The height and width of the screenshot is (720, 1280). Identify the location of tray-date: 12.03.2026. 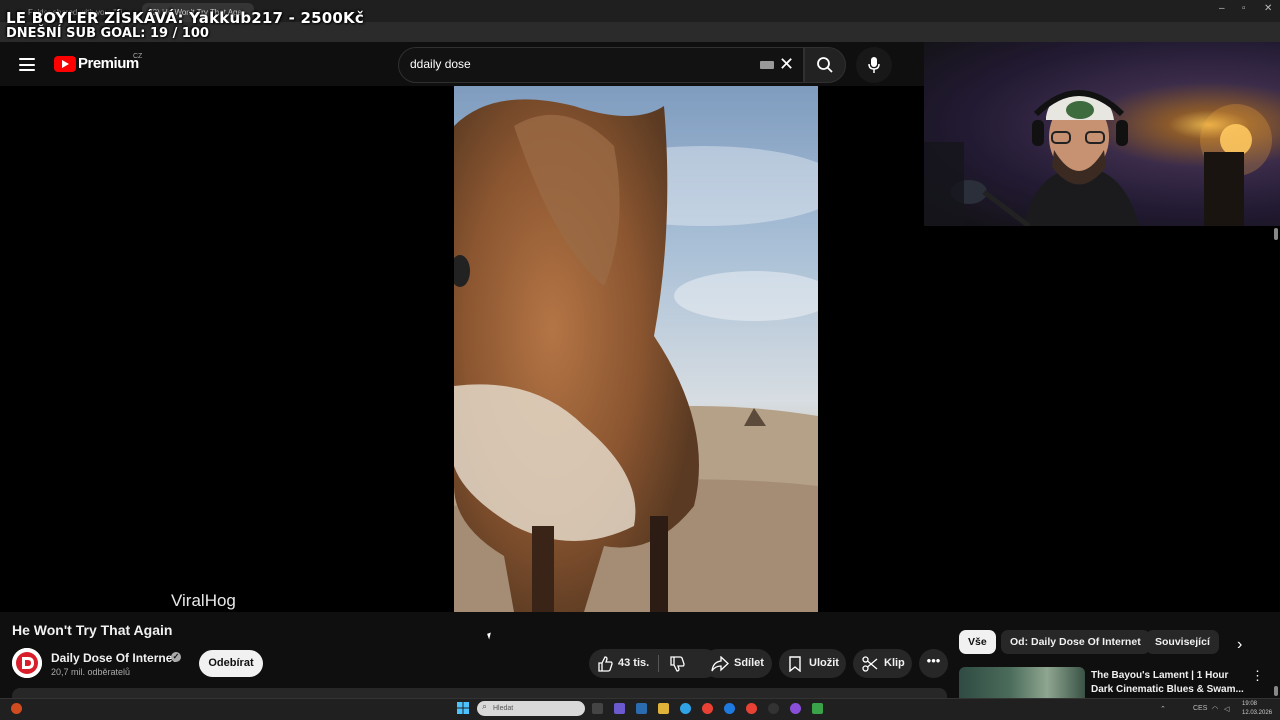
(1257, 713).